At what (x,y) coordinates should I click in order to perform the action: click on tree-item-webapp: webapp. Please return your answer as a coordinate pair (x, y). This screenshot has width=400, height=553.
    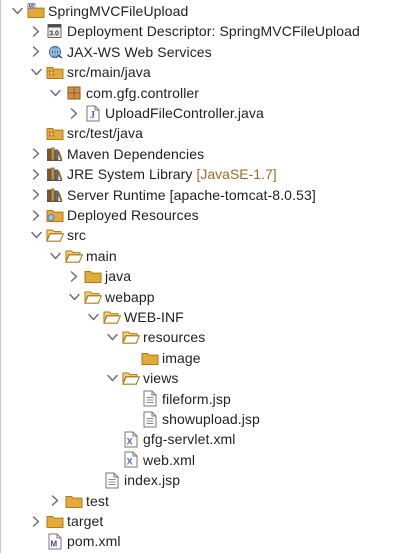
    Looking at the image, I should click on (111, 297).